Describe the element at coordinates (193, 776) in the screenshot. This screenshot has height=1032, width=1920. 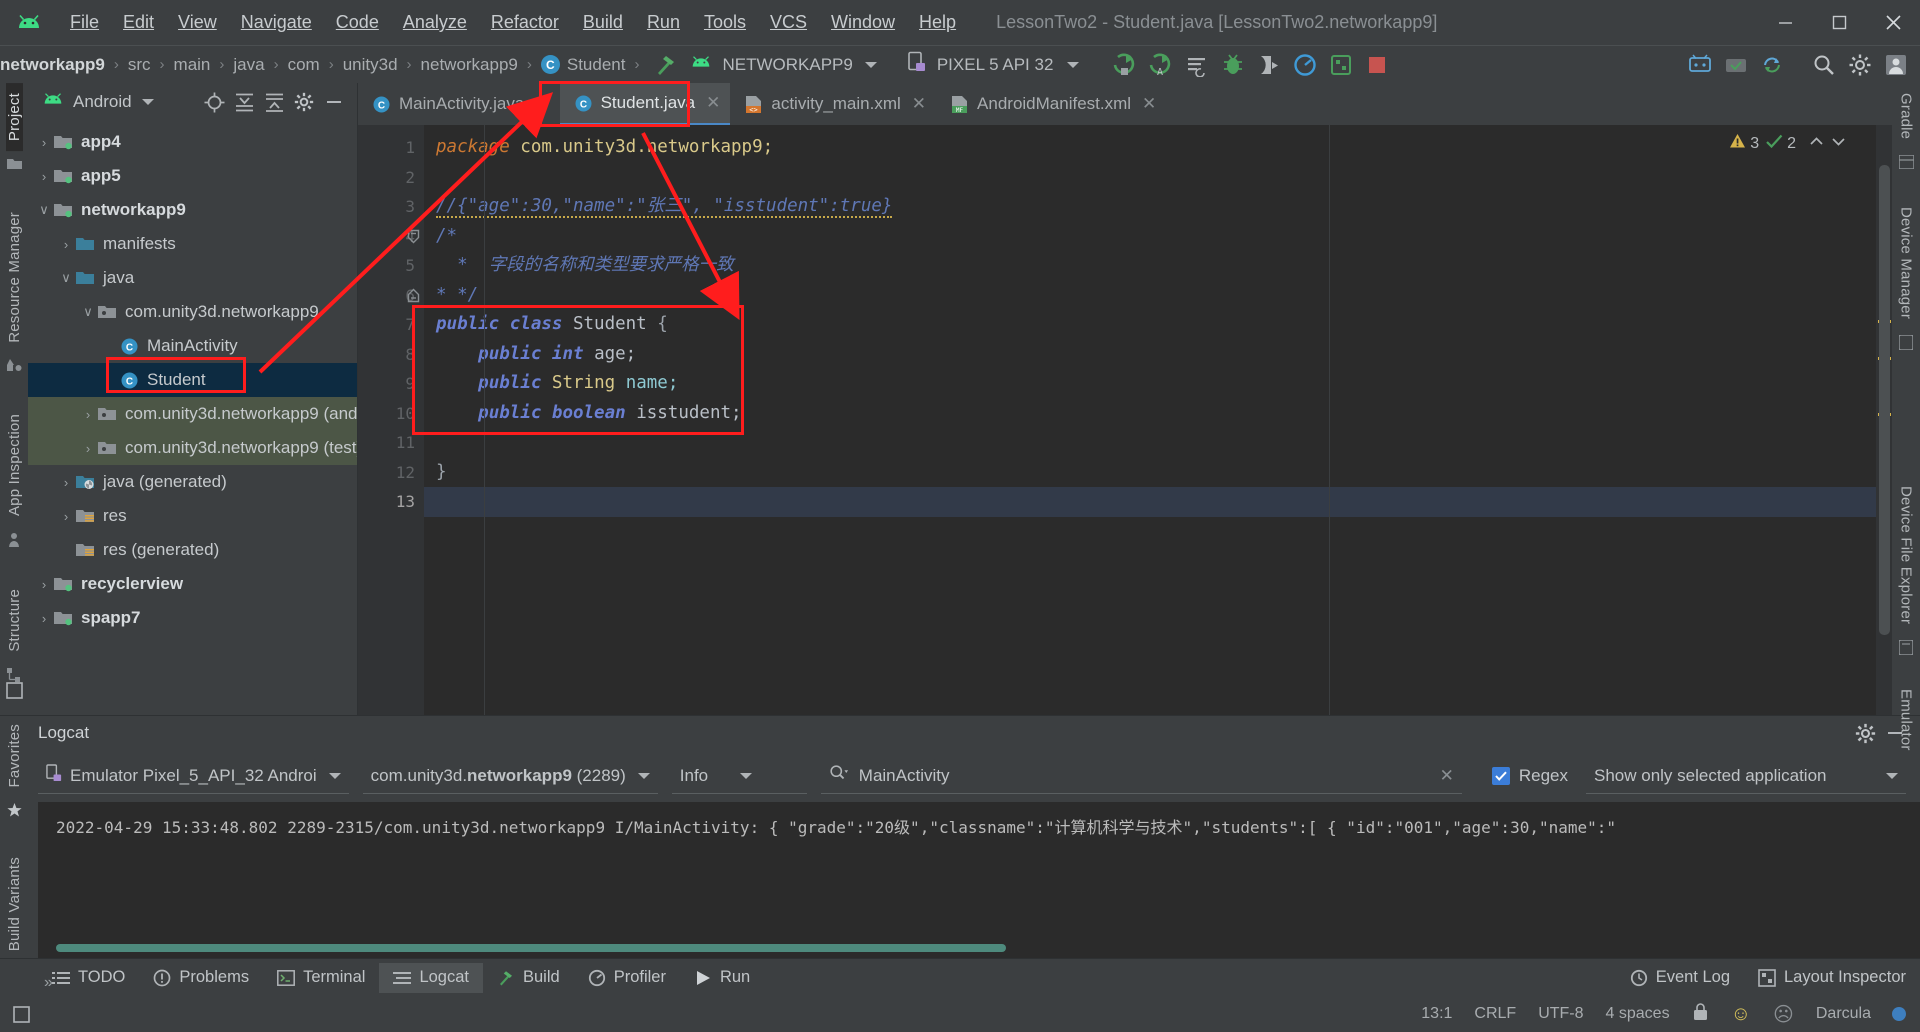
I see `logcat-device-selector: Emulator Pixel_5_API_32 Androi` at that location.